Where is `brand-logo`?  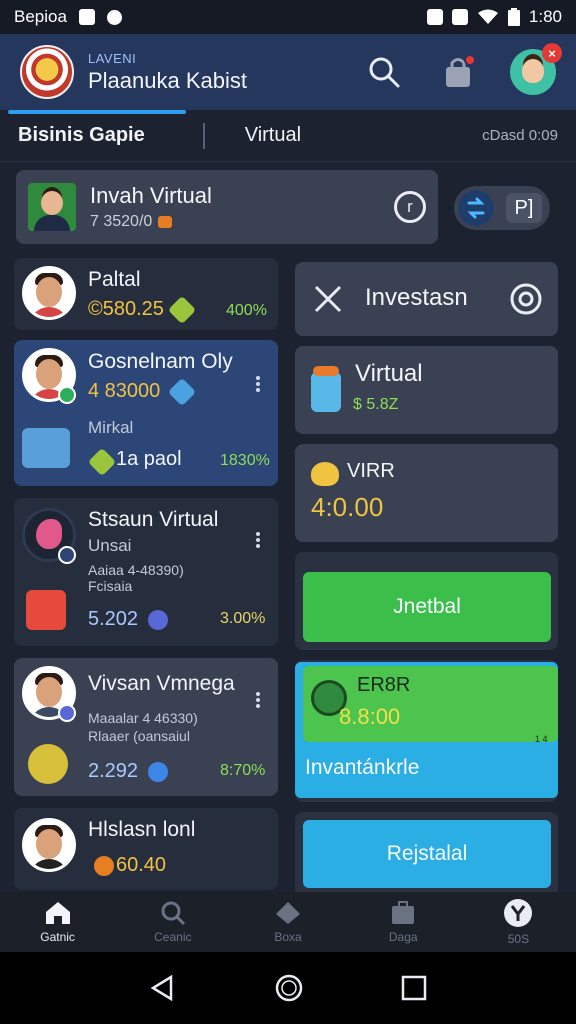
brand-logo is located at coordinates (47, 72).